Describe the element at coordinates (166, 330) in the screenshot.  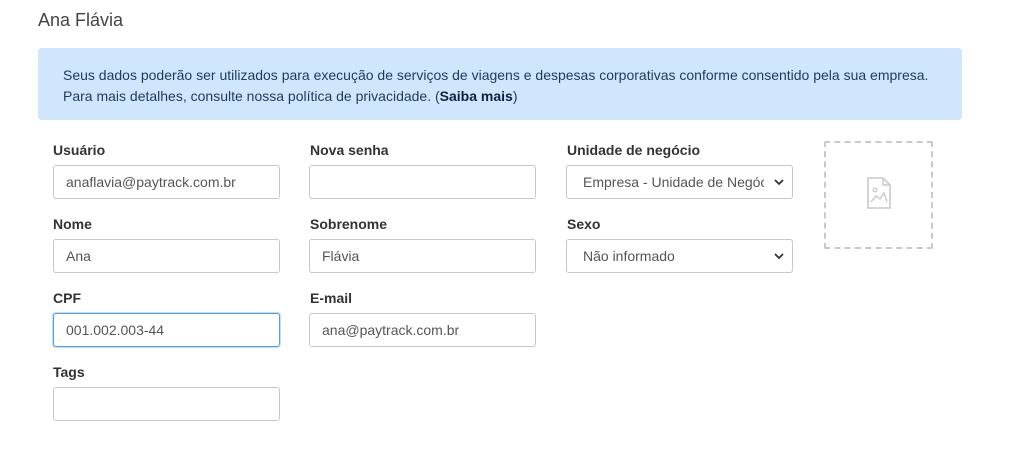
I see `cpf-input` at that location.